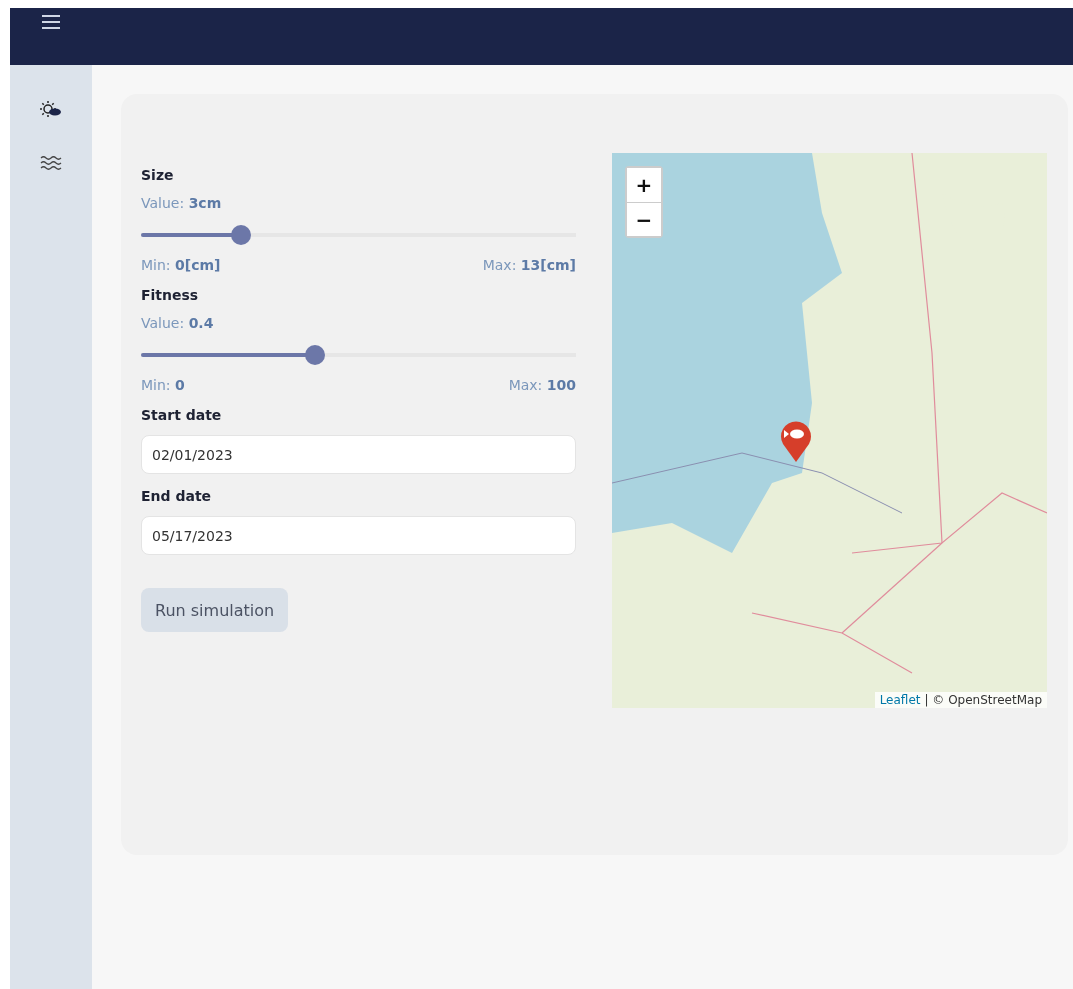 The width and height of the screenshot is (1073, 989). I want to click on sun-cloud-icon, so click(51, 109).